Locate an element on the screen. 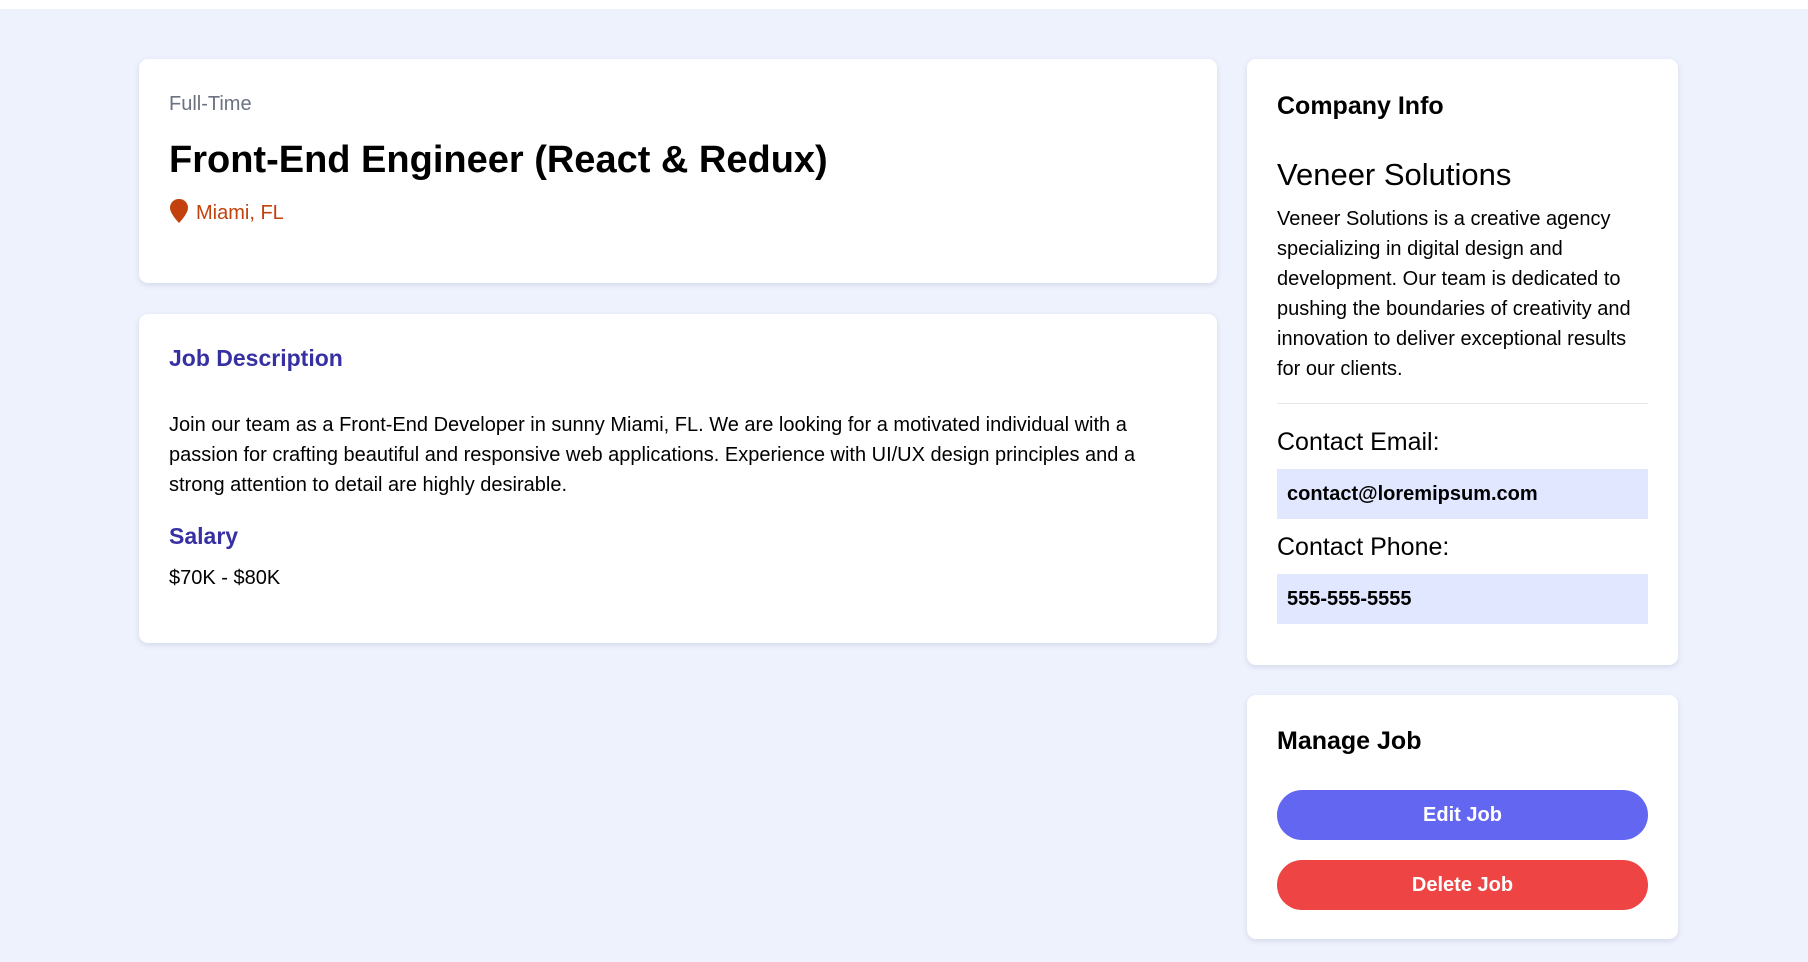 The image size is (1808, 962). contact-email-label: Contact Email: is located at coordinates (1358, 442).